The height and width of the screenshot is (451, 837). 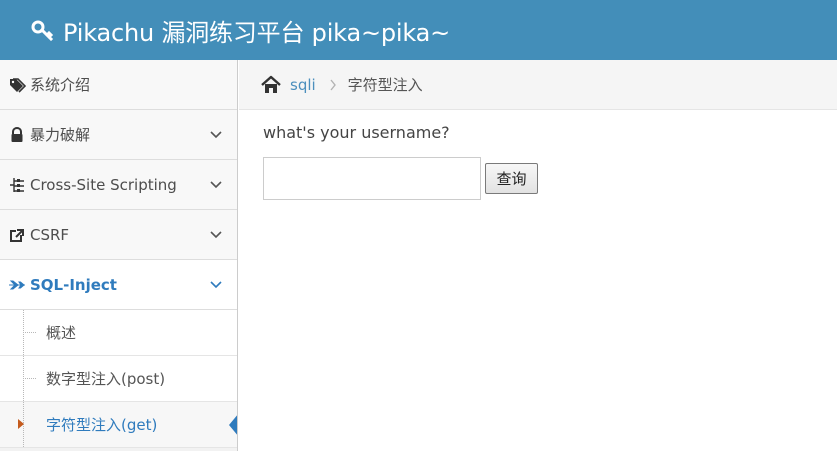 I want to click on sidebar-item-brute-force: 暴力破解, so click(x=118, y=135).